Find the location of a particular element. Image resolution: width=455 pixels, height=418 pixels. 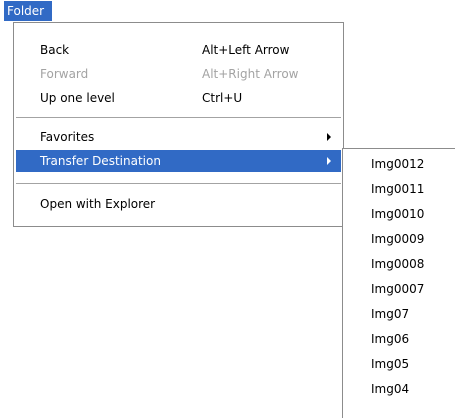

favorites-label: Favorites is located at coordinates (67, 137).